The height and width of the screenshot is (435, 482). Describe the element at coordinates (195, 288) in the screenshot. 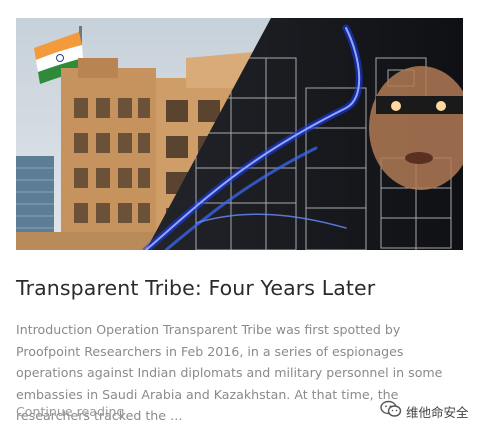

I see `post-title: Transparent Tribe: Four Years Later` at that location.